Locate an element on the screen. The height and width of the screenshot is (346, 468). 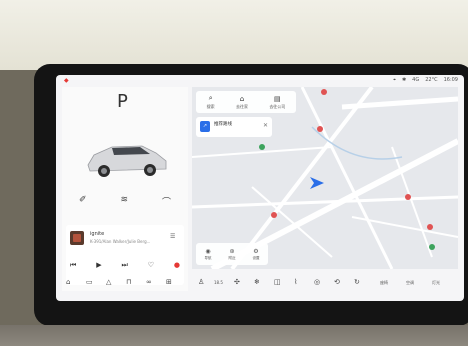
route-card: ↗ 推荐路线 ✕ is located at coordinates (234, 127).